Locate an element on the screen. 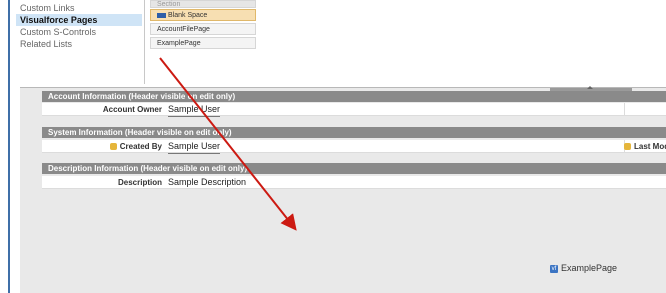  palette-item-label: Blank Space is located at coordinates (188, 15).